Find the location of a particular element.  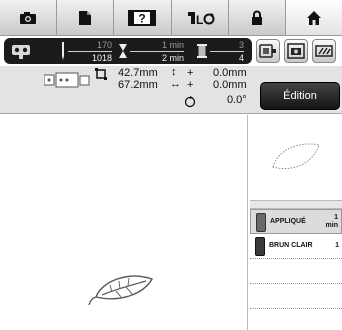

home-icon is located at coordinates (313, 17).